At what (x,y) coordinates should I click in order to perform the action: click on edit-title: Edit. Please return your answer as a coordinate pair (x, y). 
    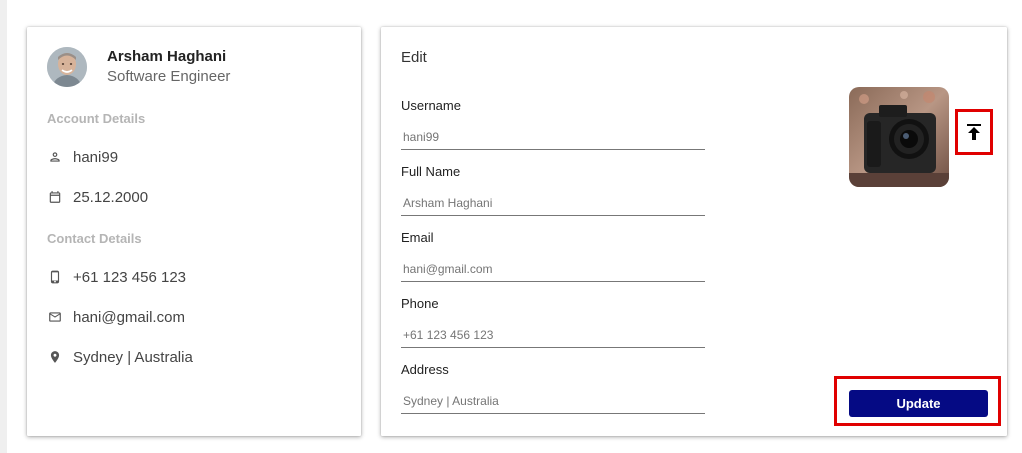
    Looking at the image, I should click on (414, 57).